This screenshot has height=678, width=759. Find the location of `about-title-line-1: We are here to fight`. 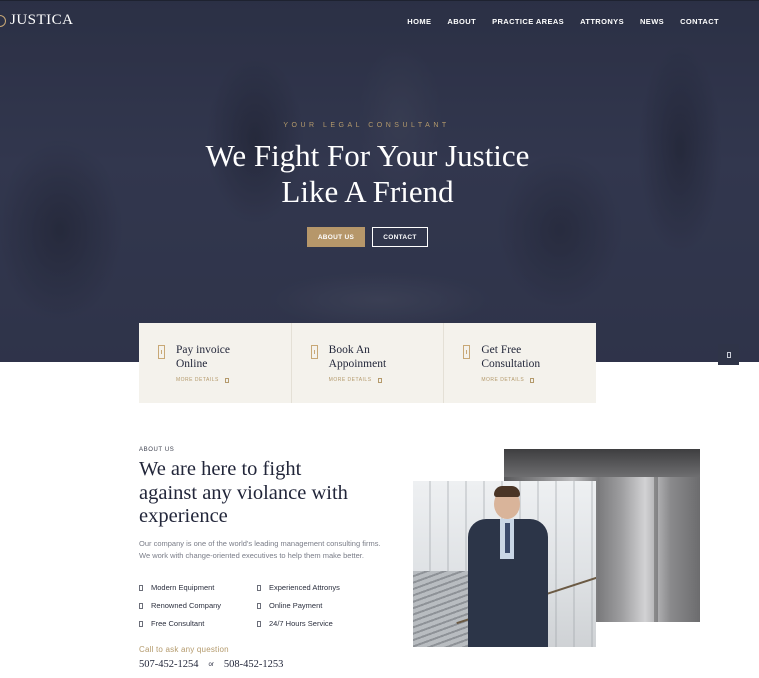

about-title-line-1: We are here to fight is located at coordinates (220, 469).